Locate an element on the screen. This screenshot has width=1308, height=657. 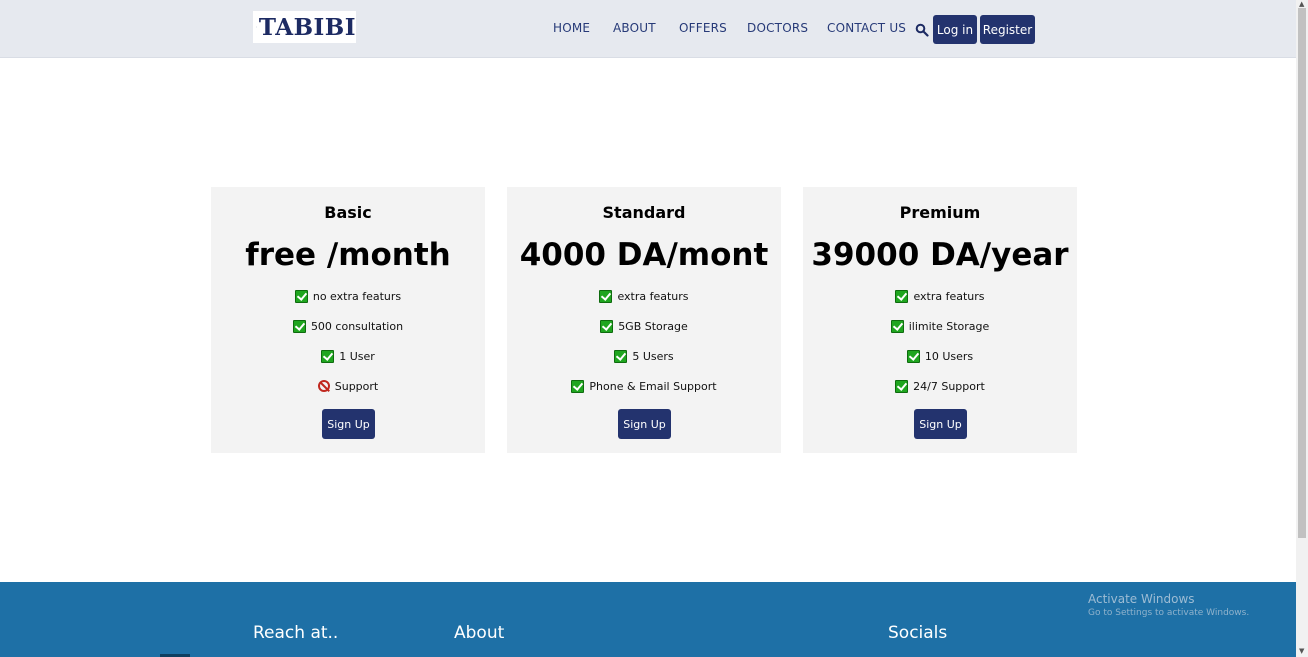
feature-item: 5 Users is located at coordinates (644, 356).